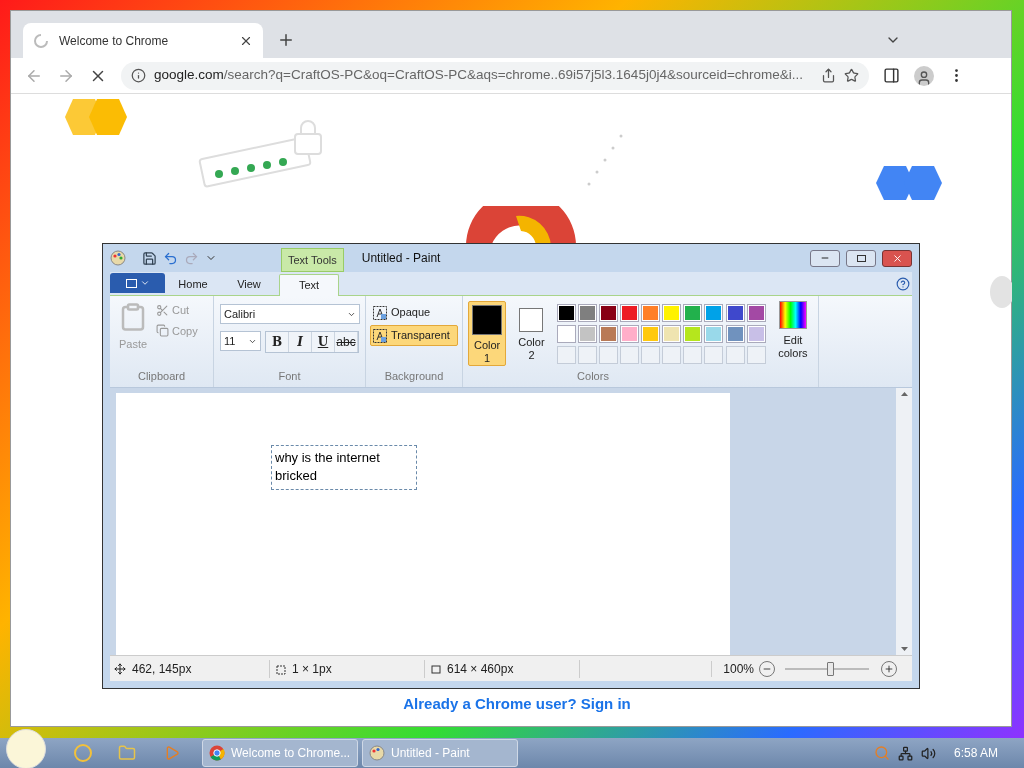 The height and width of the screenshot is (768, 1024). I want to click on ribbon-tab: Home, so click(193, 284).